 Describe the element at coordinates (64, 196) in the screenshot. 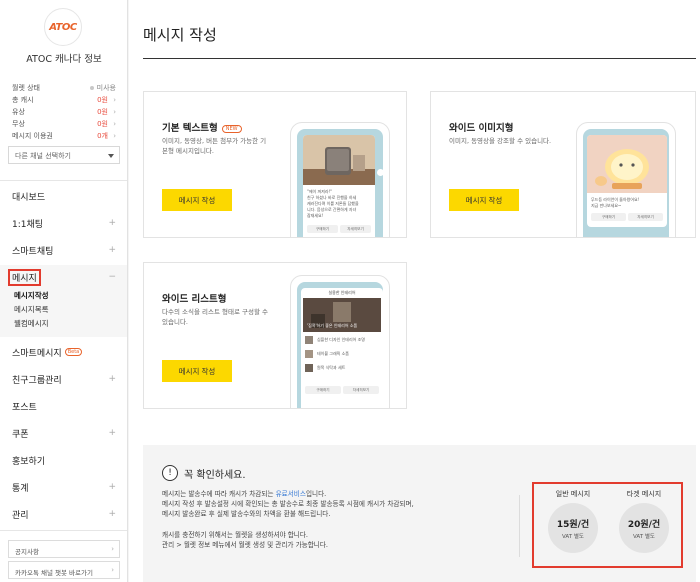

I see `nav-dashboard: 대시보드` at that location.